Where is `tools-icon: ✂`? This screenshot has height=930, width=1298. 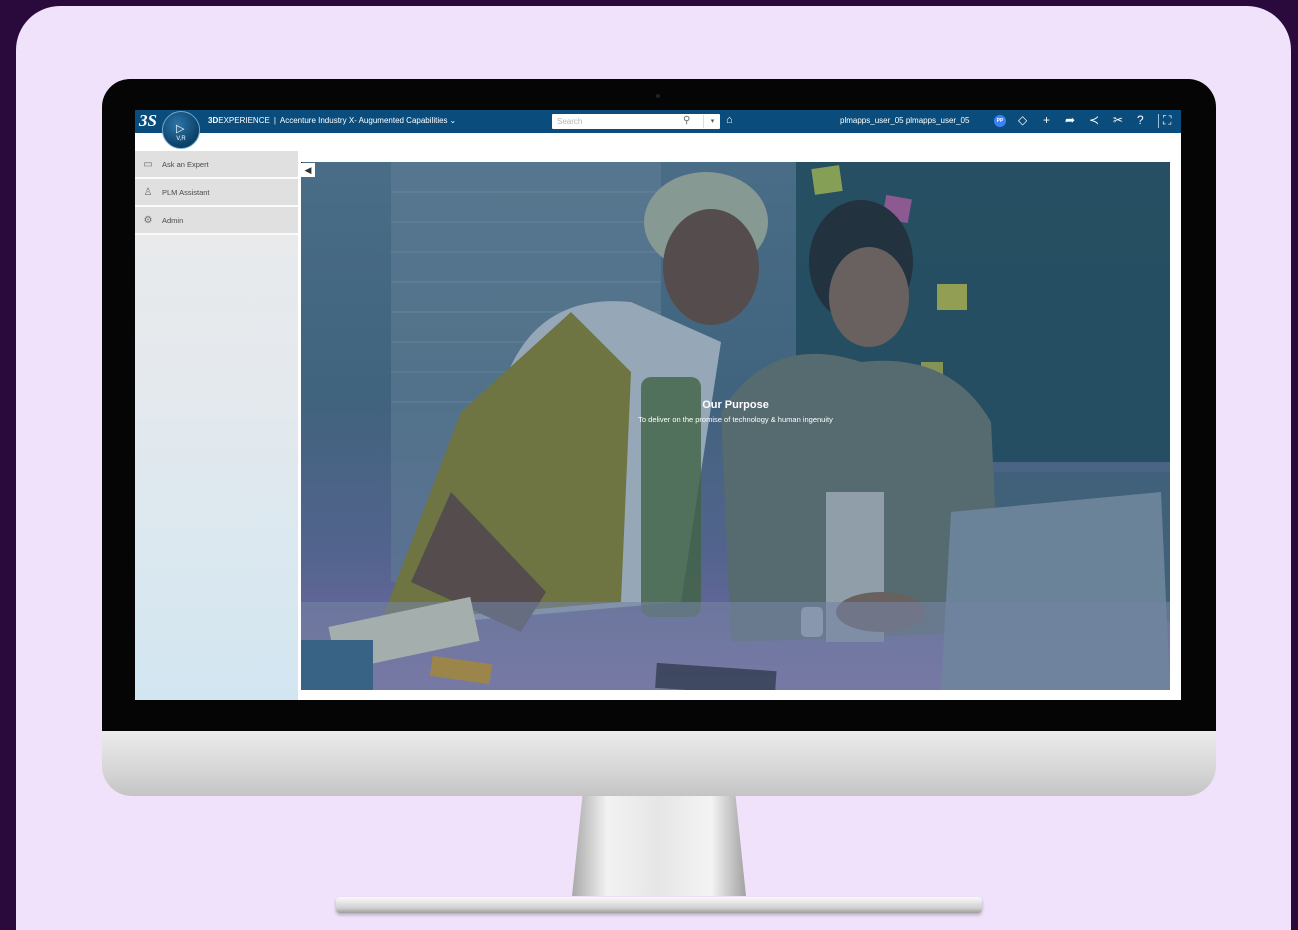 tools-icon: ✂ is located at coordinates (1118, 120).